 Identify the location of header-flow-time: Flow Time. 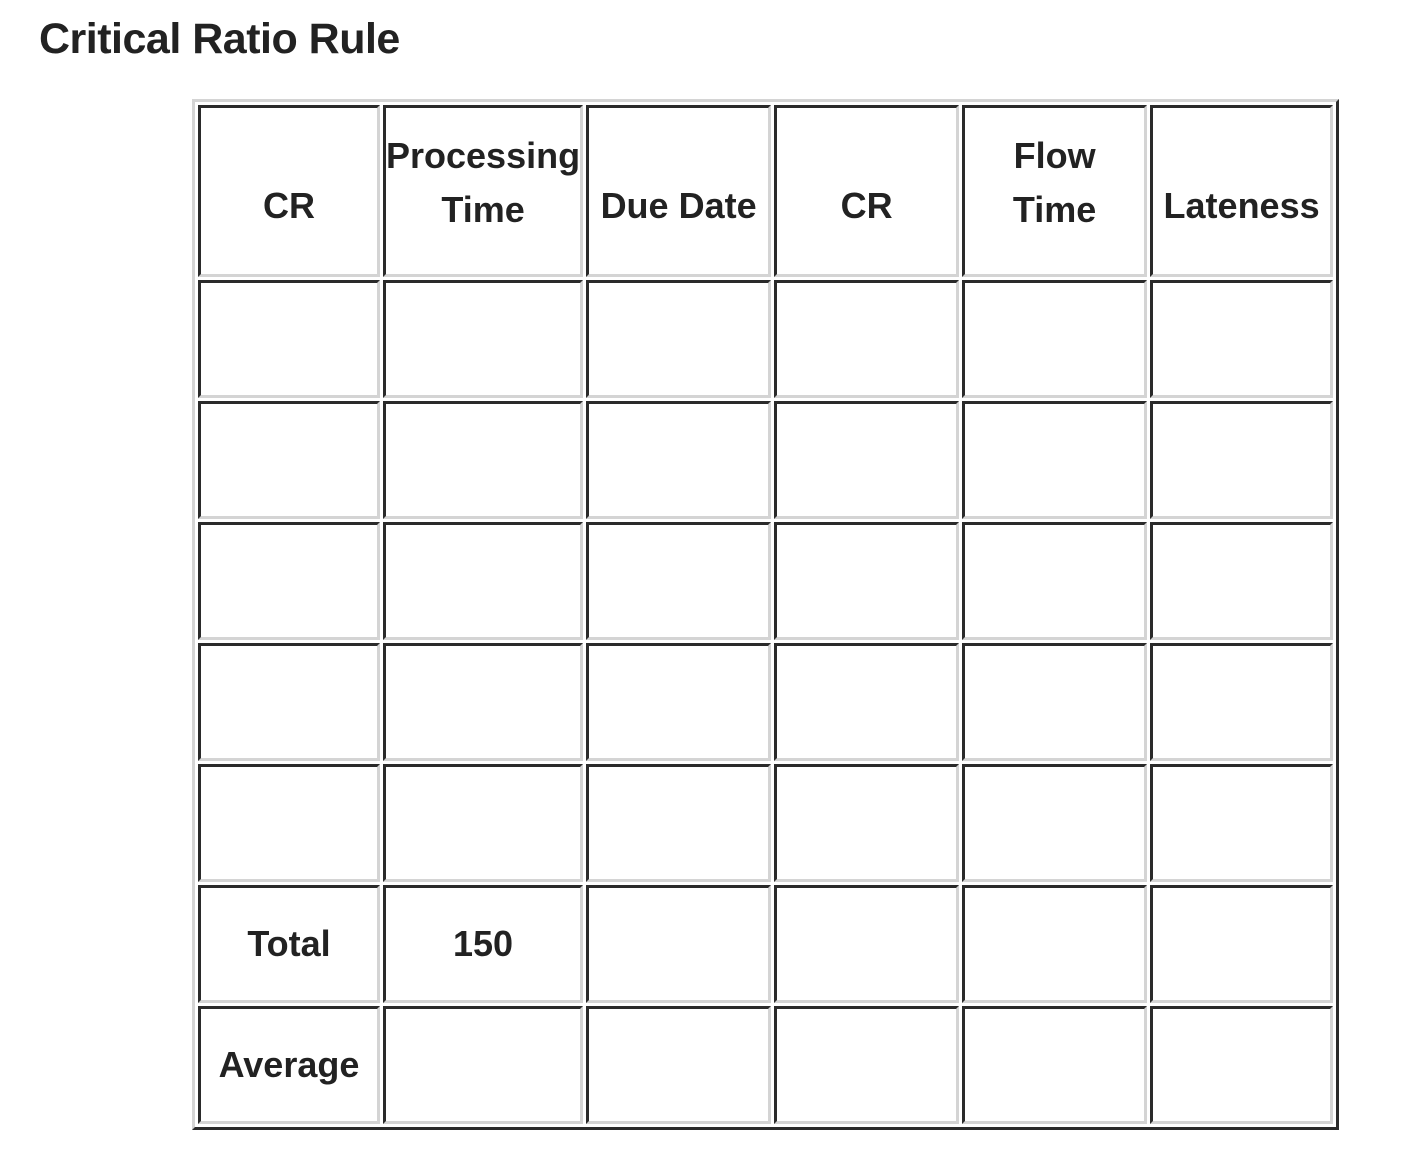
(1055, 191).